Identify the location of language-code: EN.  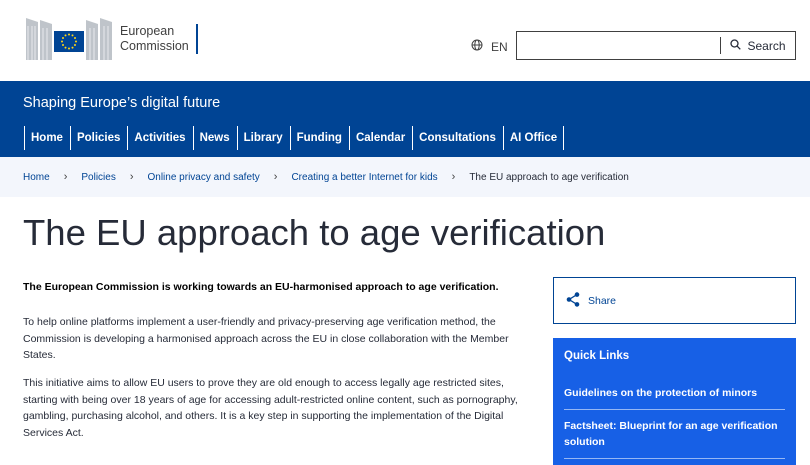
(499, 46).